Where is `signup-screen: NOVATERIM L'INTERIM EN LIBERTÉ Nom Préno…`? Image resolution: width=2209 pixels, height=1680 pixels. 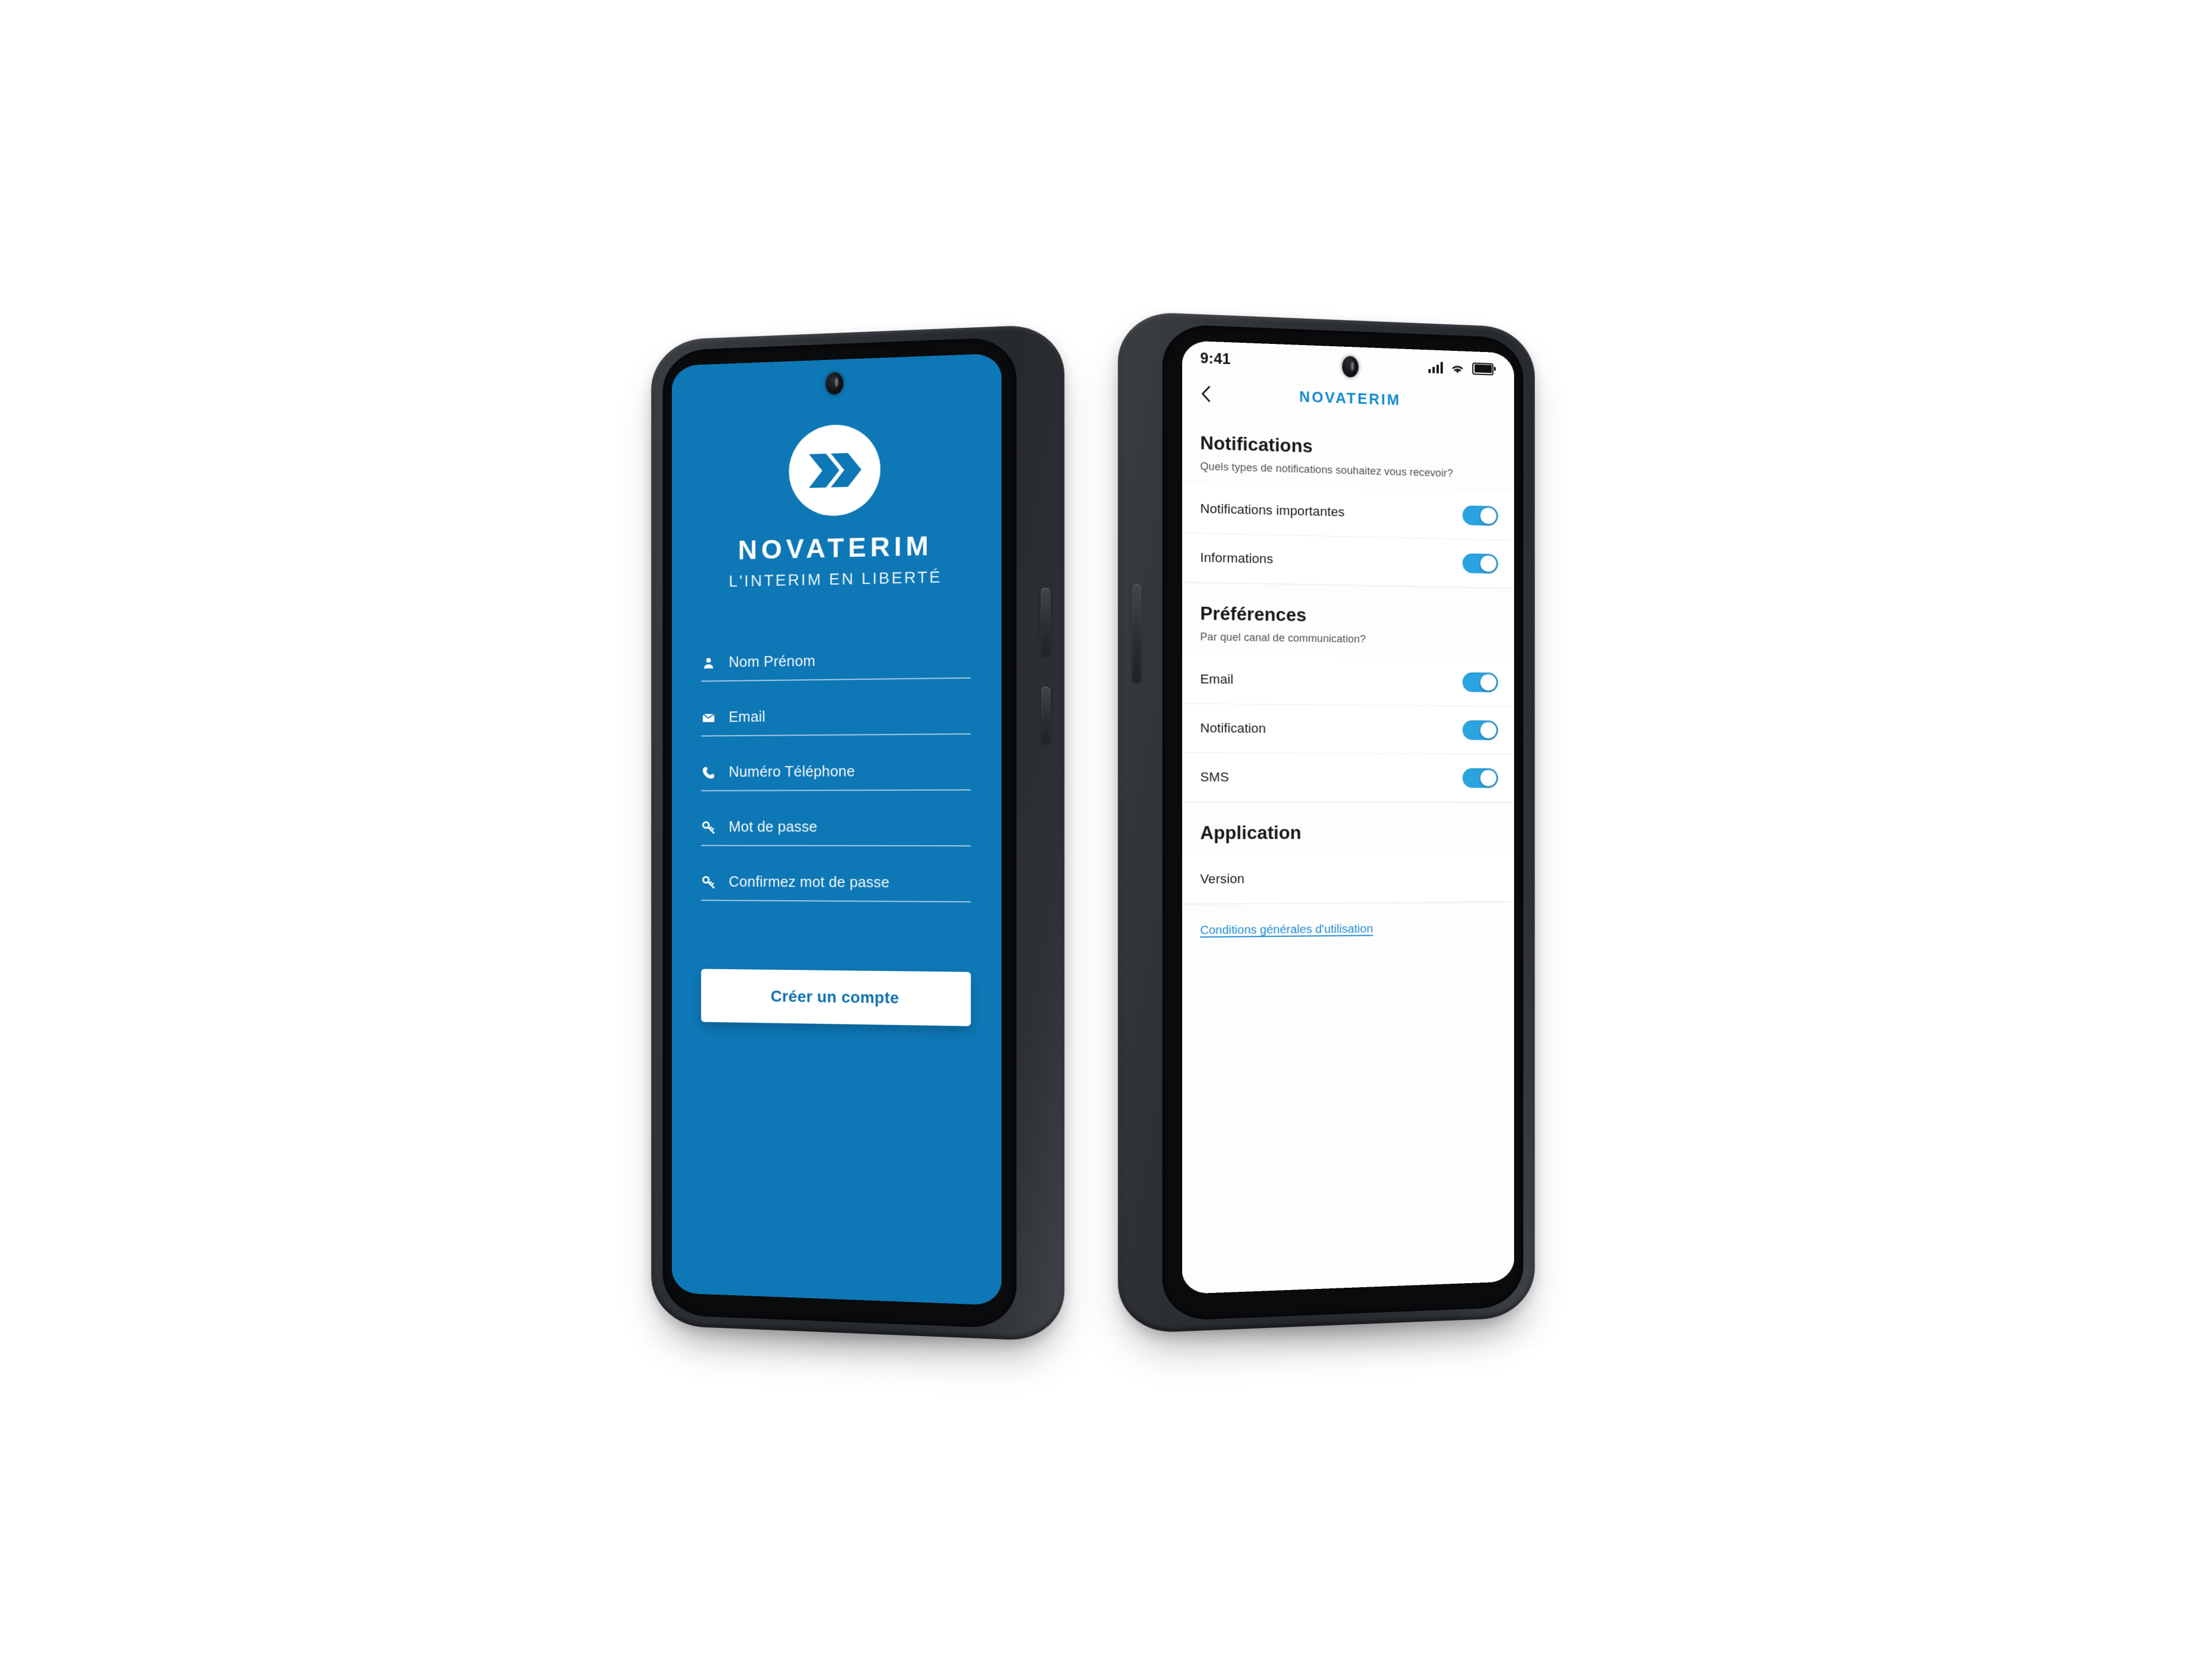
signup-screen: NOVATERIM L'INTERIM EN LIBERTÉ Nom Préno… is located at coordinates (837, 829).